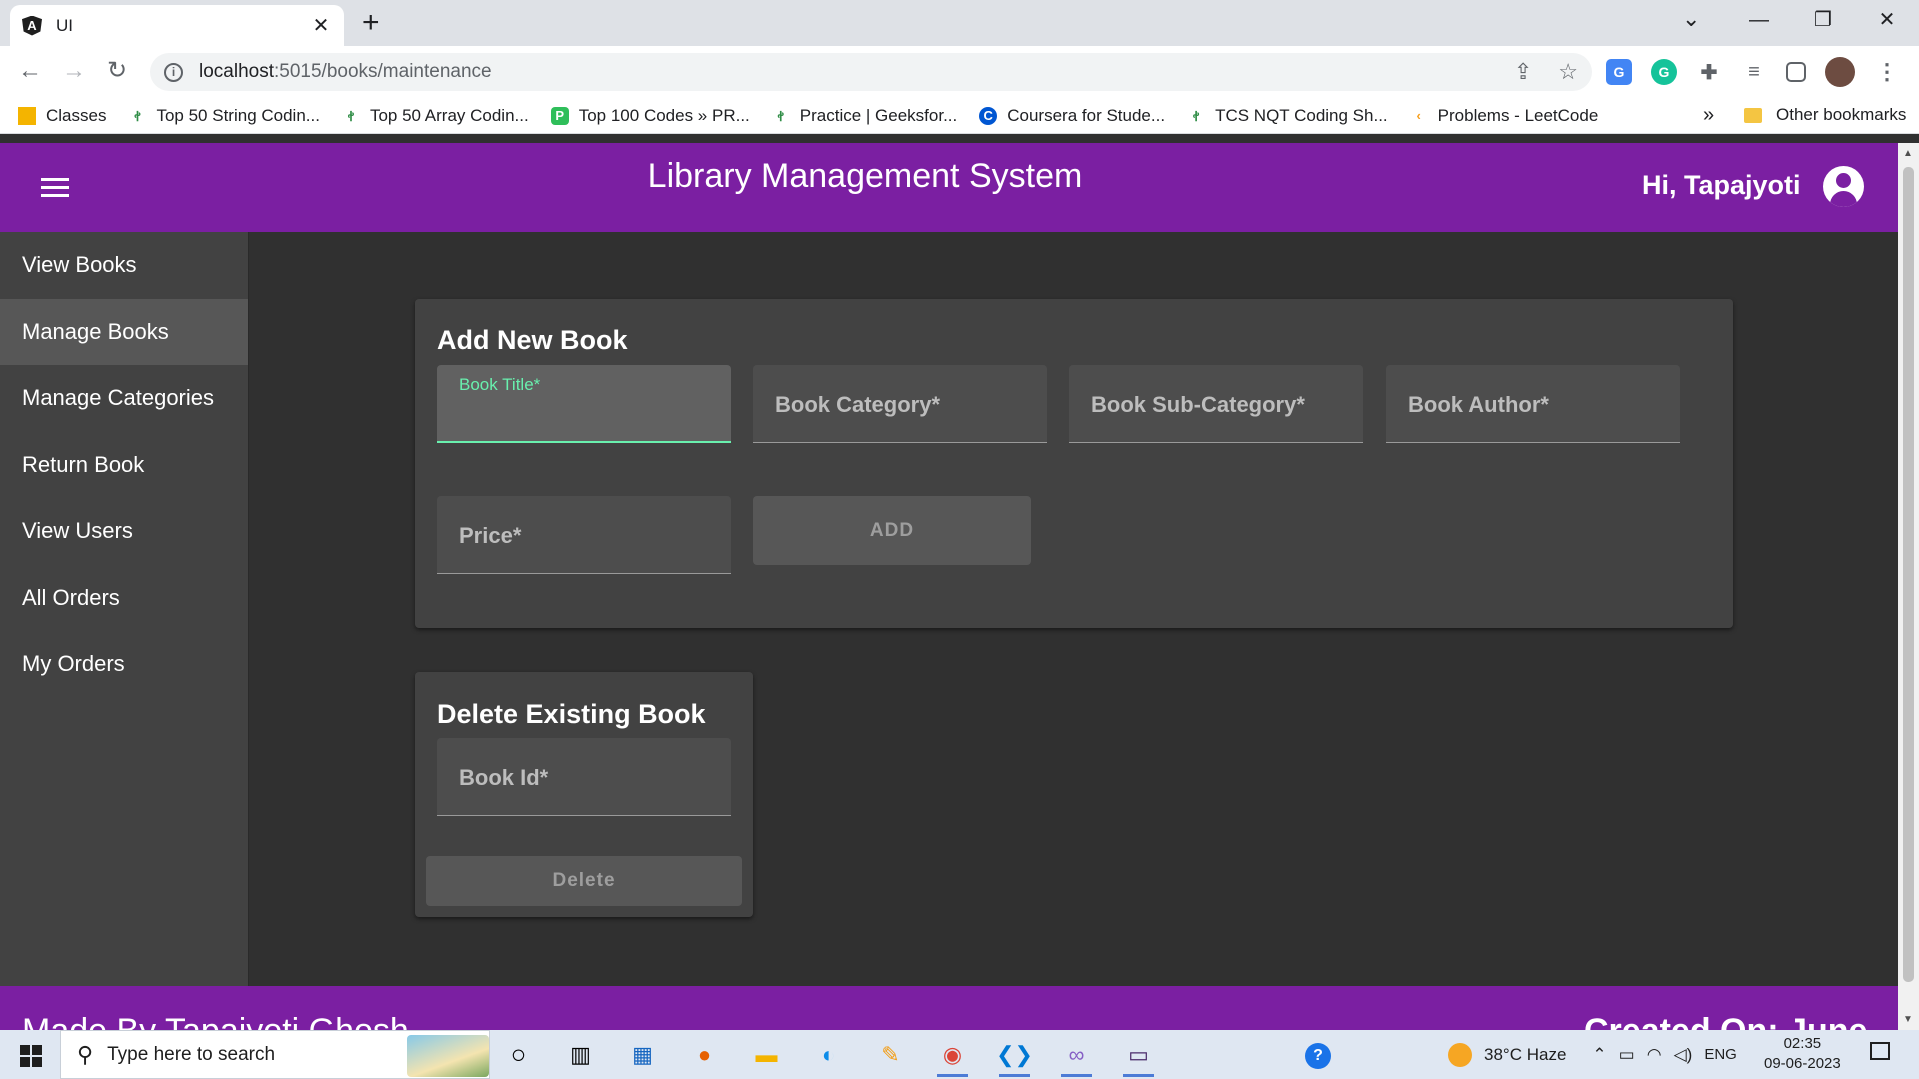 The image size is (1919, 1079). I want to click on paint-icon: ✎, so click(890, 1054).